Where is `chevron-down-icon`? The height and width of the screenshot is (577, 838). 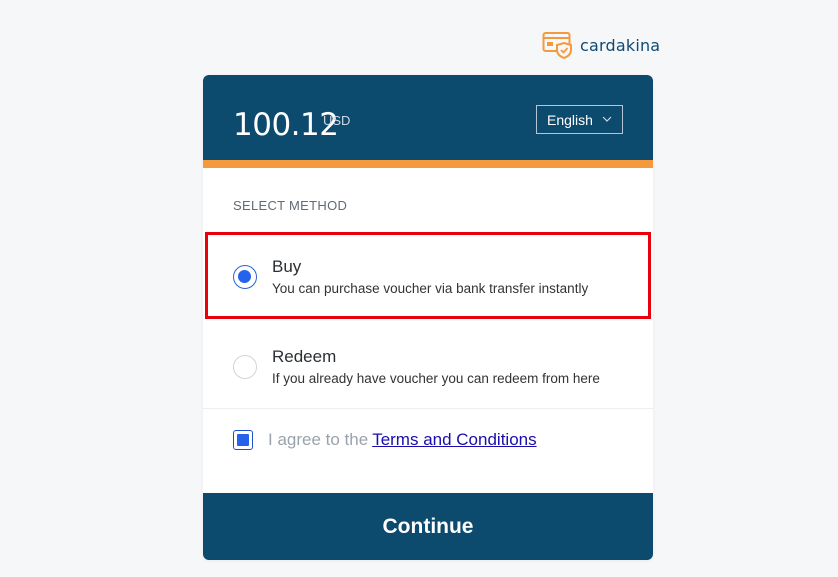 chevron-down-icon is located at coordinates (607, 119).